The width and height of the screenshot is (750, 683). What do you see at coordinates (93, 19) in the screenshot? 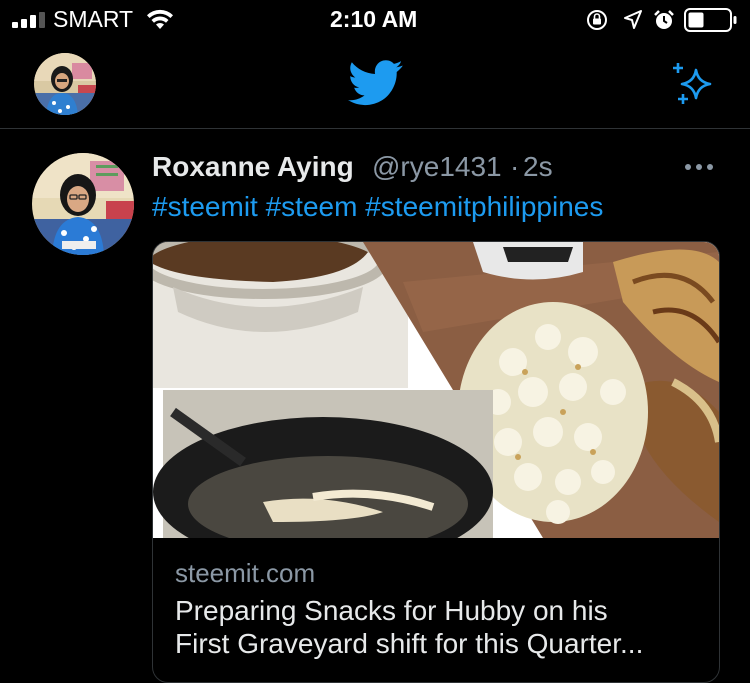
I see `carrier-name: SMART` at bounding box center [93, 19].